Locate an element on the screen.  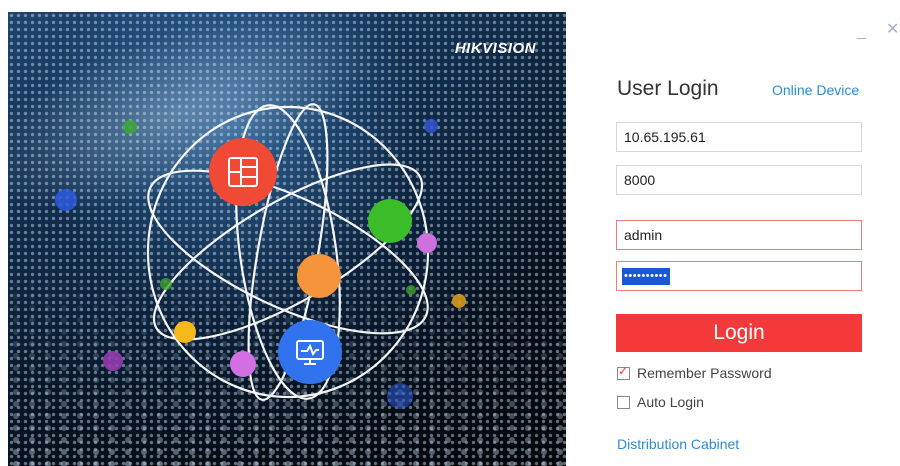
close-button: ✕ is located at coordinates (892, 30).